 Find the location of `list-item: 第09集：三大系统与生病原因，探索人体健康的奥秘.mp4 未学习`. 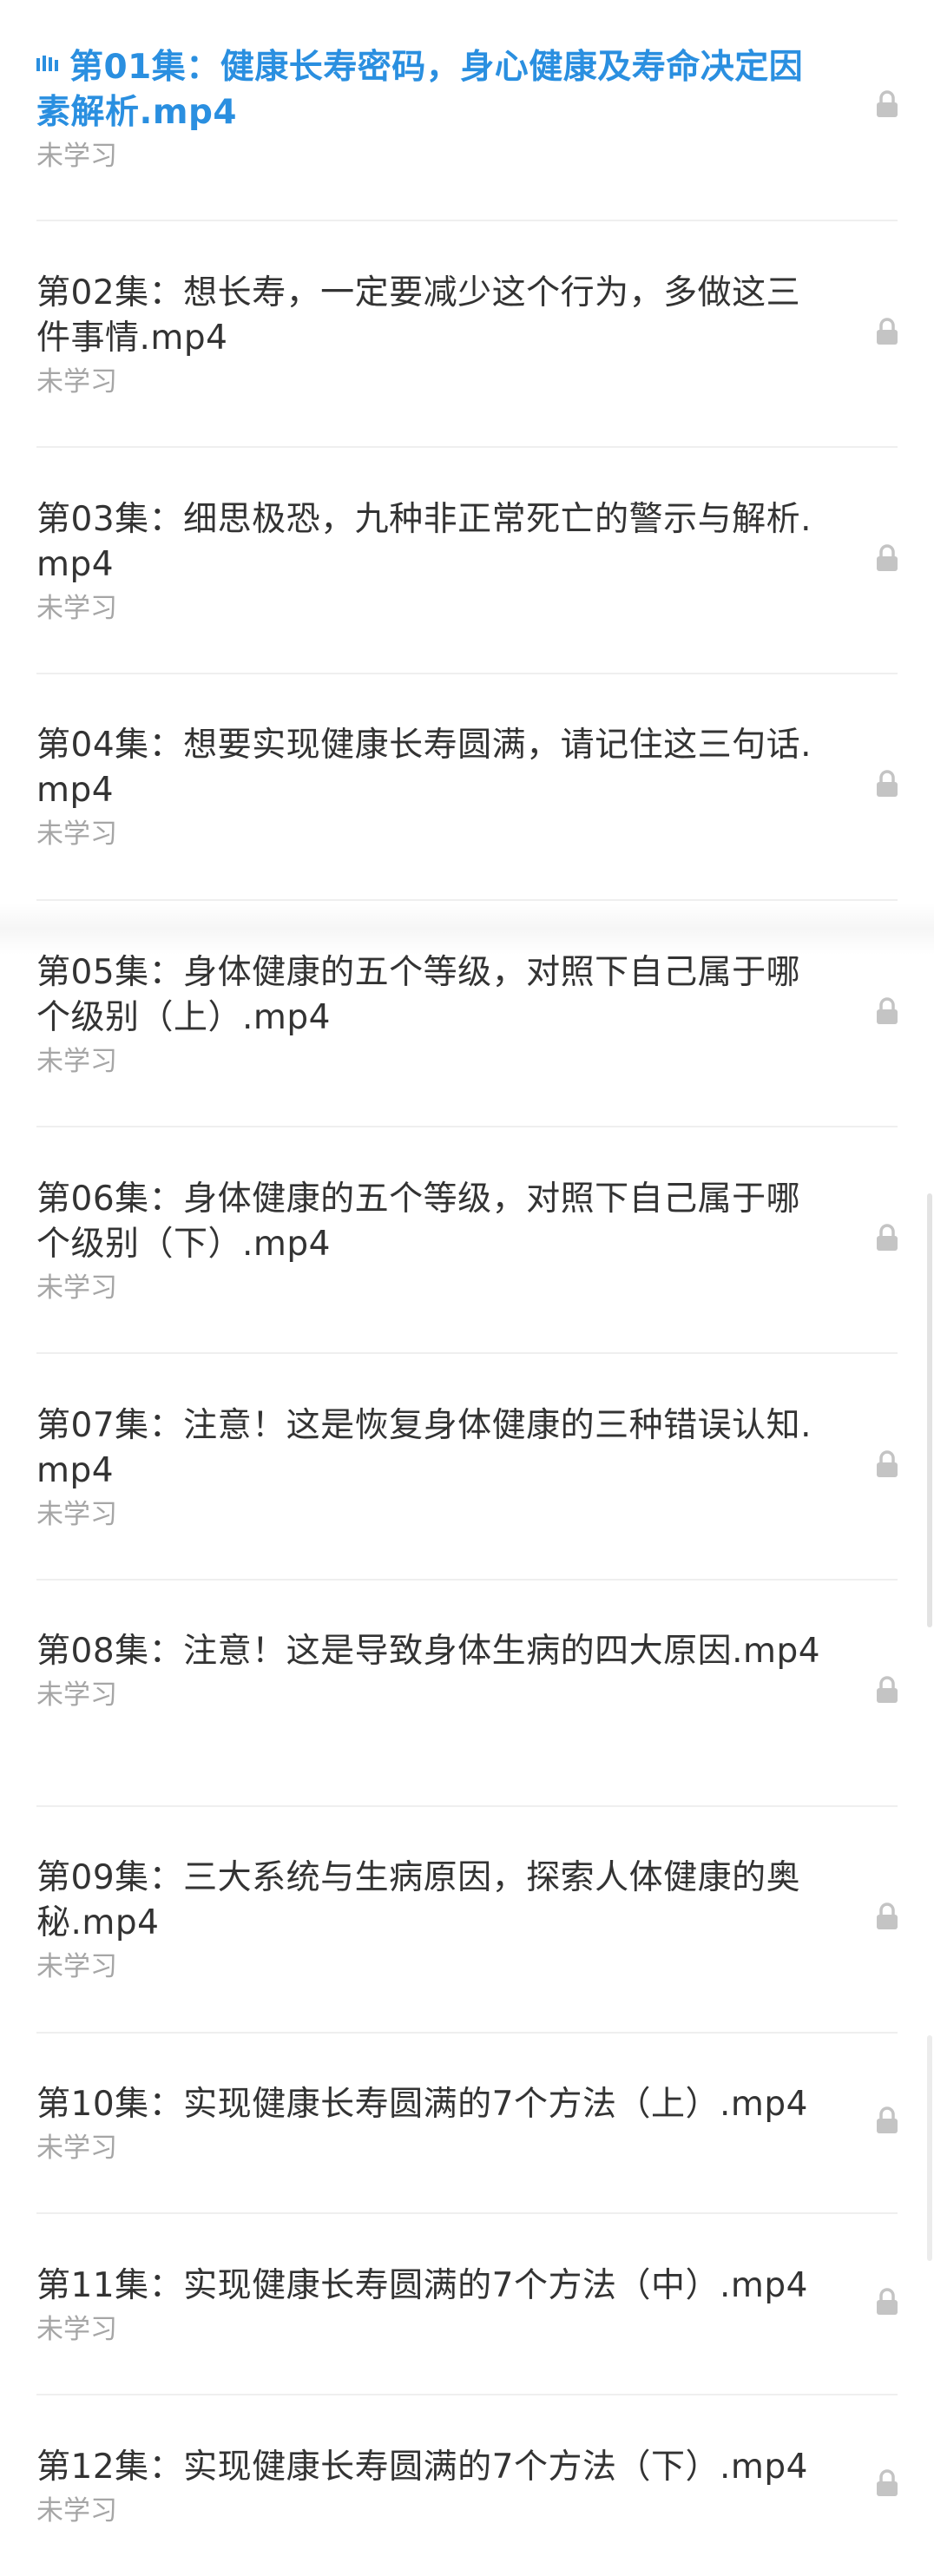

list-item: 第09集：三大系统与生病原因，探索人体健康的奥秘.mp4 未学习 is located at coordinates (467, 1921).